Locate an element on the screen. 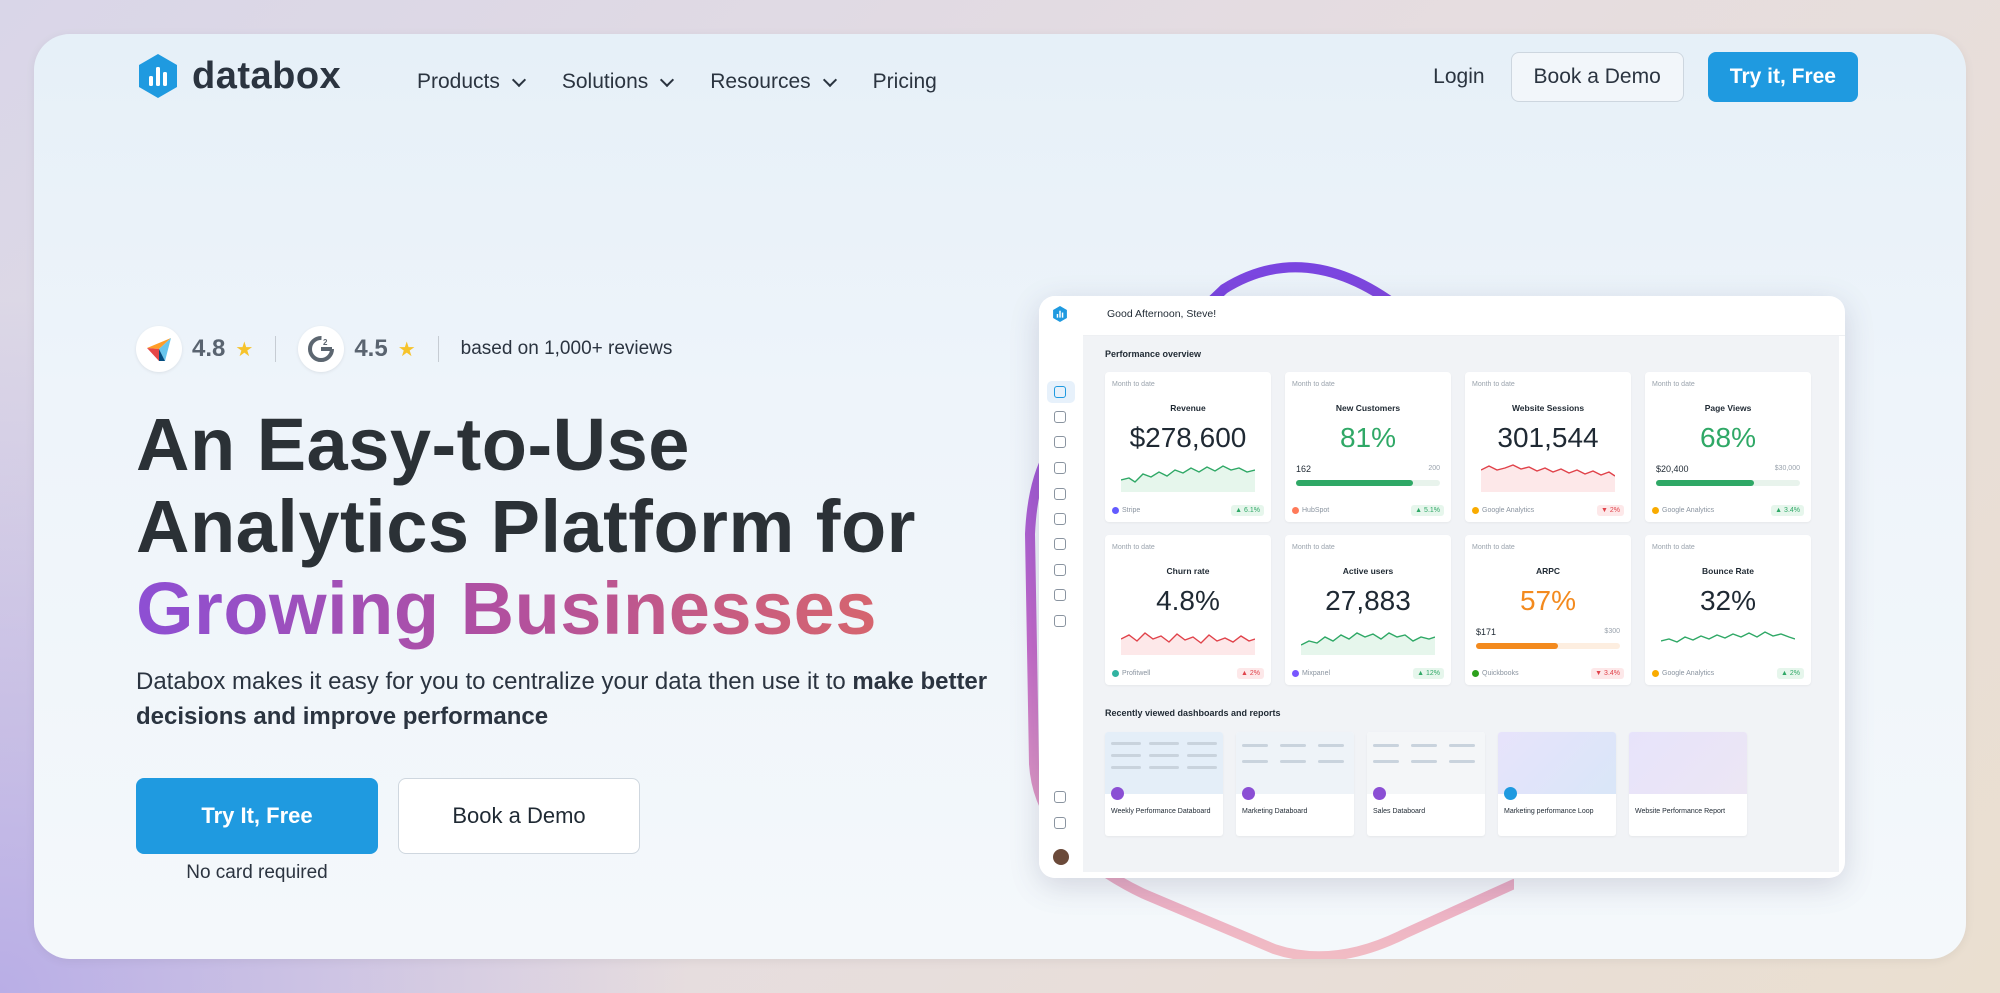 Image resolution: width=2000 pixels, height=993 pixels. recent-item: Weekly Performance Databoard is located at coordinates (1164, 784).